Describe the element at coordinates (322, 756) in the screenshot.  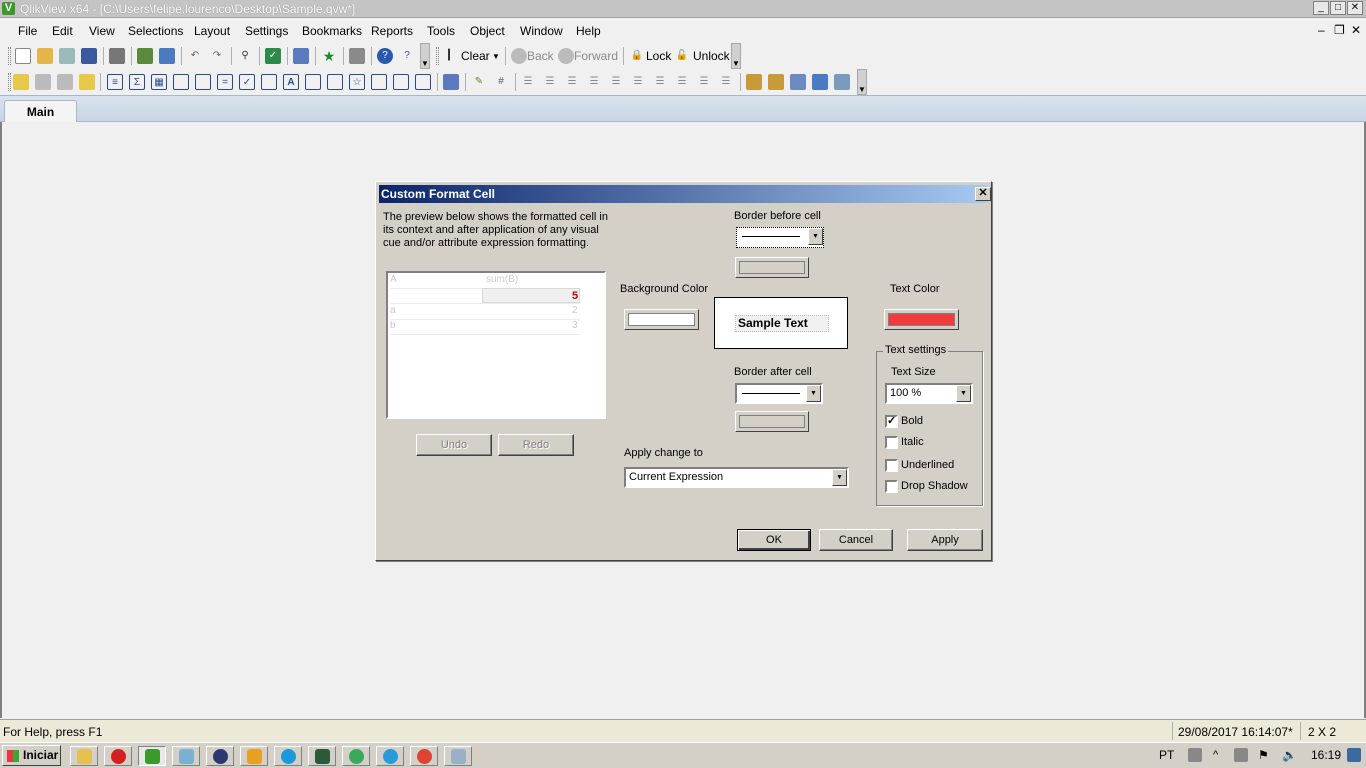
I see `taskbar-terminal` at that location.